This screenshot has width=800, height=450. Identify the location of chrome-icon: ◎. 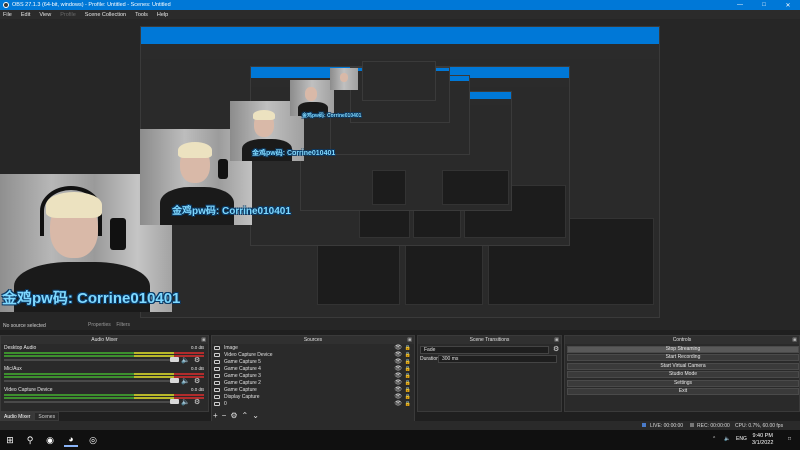
(93, 440).